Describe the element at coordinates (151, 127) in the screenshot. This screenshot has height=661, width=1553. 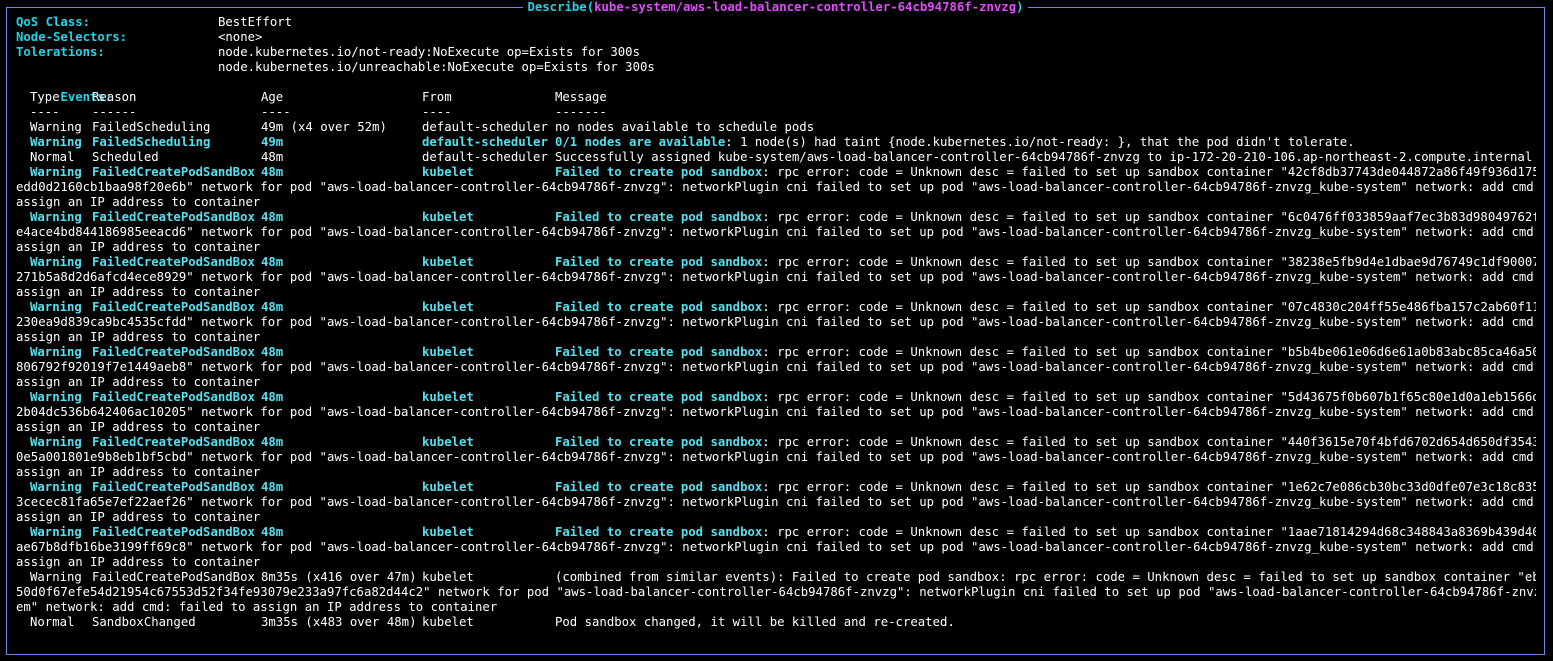
I see `event-reason: FailedScheduling` at that location.